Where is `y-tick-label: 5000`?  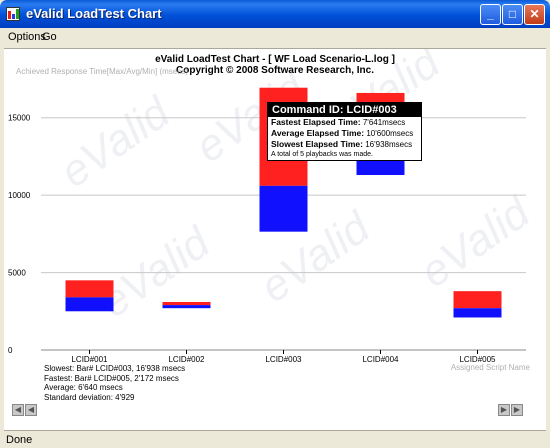 y-tick-label: 5000 is located at coordinates (17, 273).